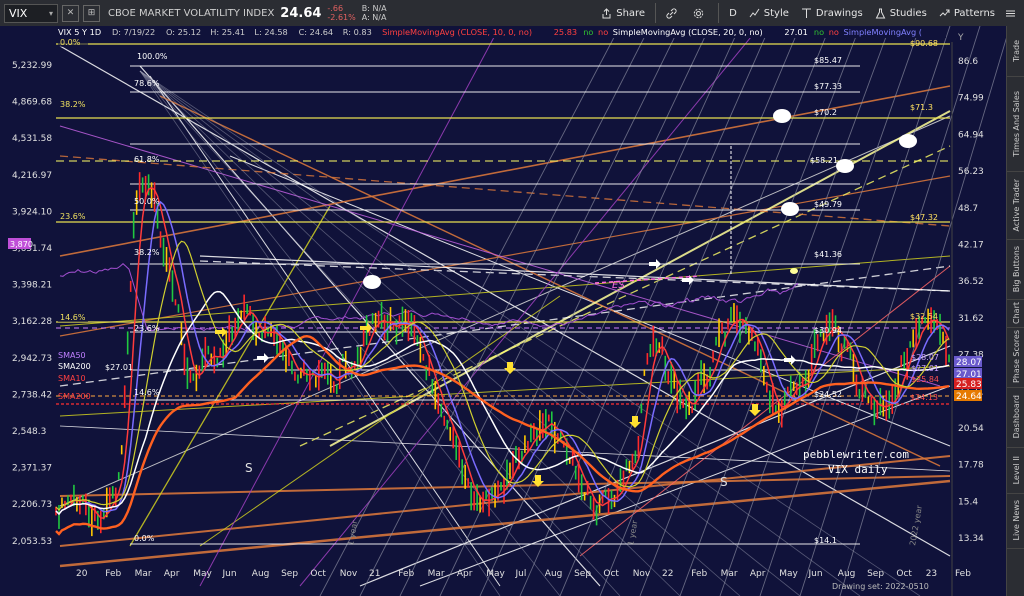 This screenshot has width=1024, height=596. What do you see at coordinates (969, 397) in the screenshot?
I see `svg-text: 24.64` at bounding box center [969, 397].